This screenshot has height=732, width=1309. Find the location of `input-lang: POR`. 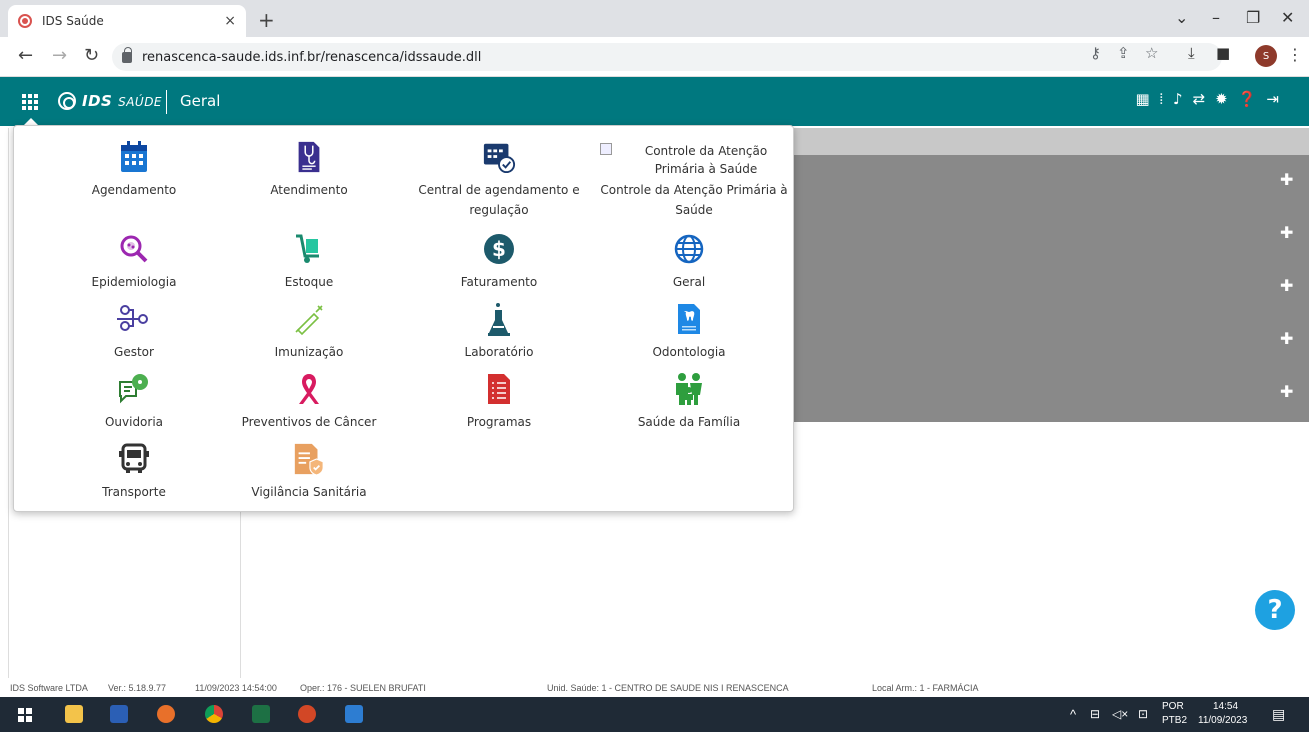

input-lang: POR is located at coordinates (1173, 706).